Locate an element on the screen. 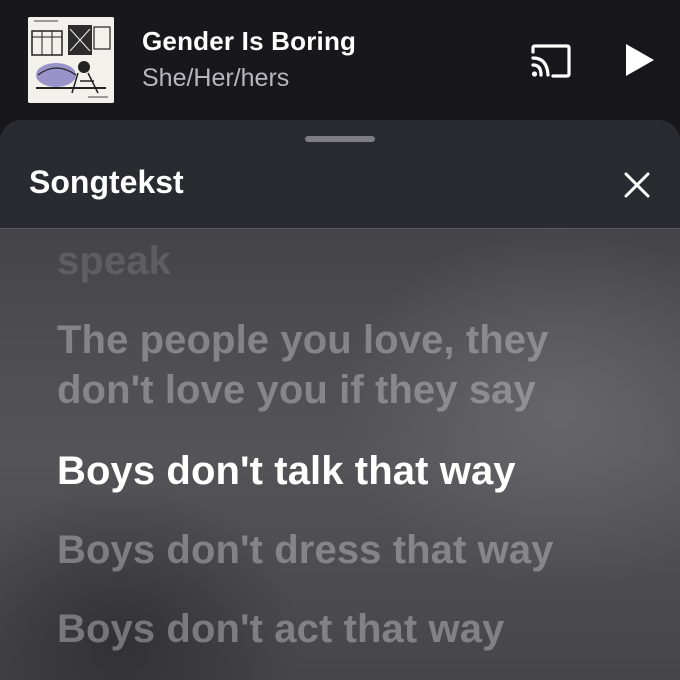 Image resolution: width=680 pixels, height=680 pixels. play-icon is located at coordinates (640, 60).